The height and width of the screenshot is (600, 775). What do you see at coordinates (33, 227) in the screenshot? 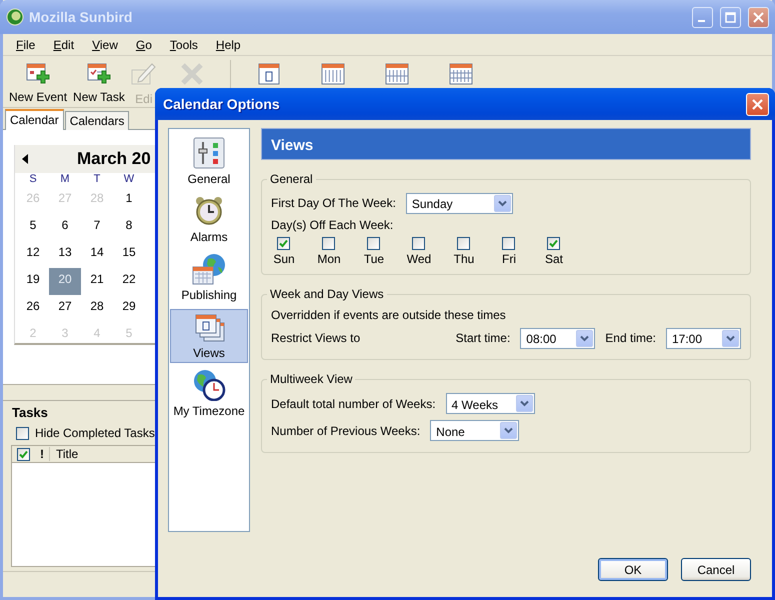
I see `calendar-day: 5` at bounding box center [33, 227].